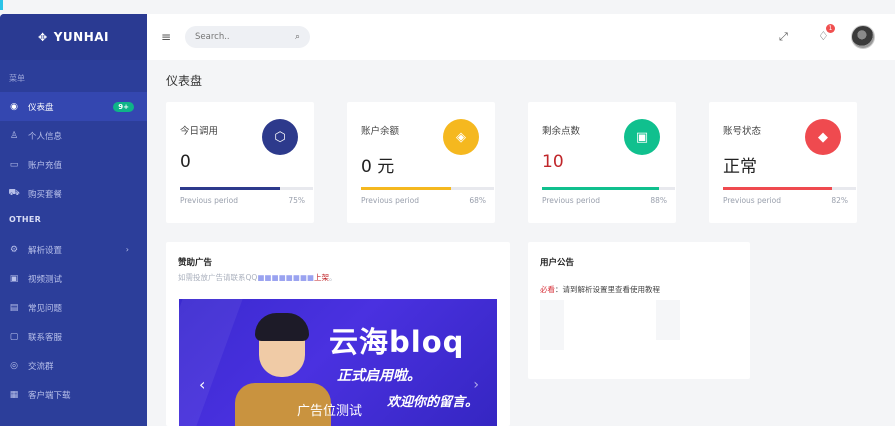 This screenshot has height=426, width=895. I want to click on sidebar-item-label: 常见问题, so click(45, 308).